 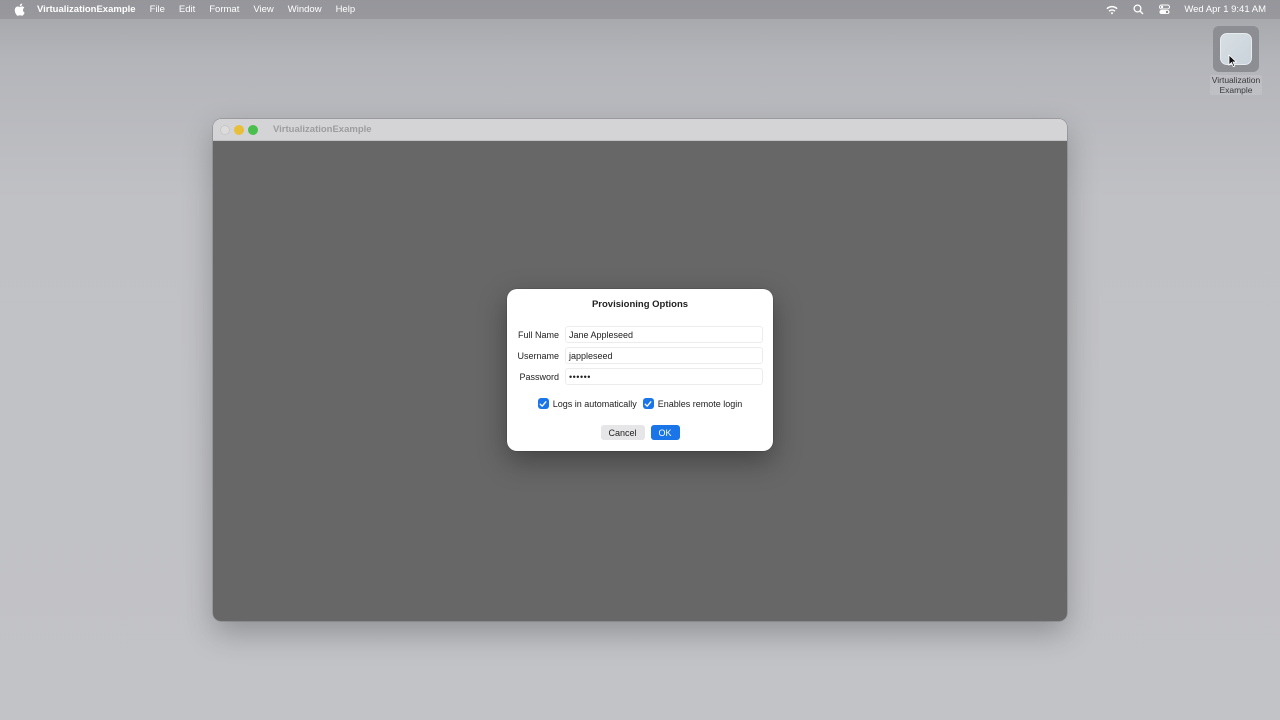 What do you see at coordinates (263, 9) in the screenshot?
I see `menu-view: View` at bounding box center [263, 9].